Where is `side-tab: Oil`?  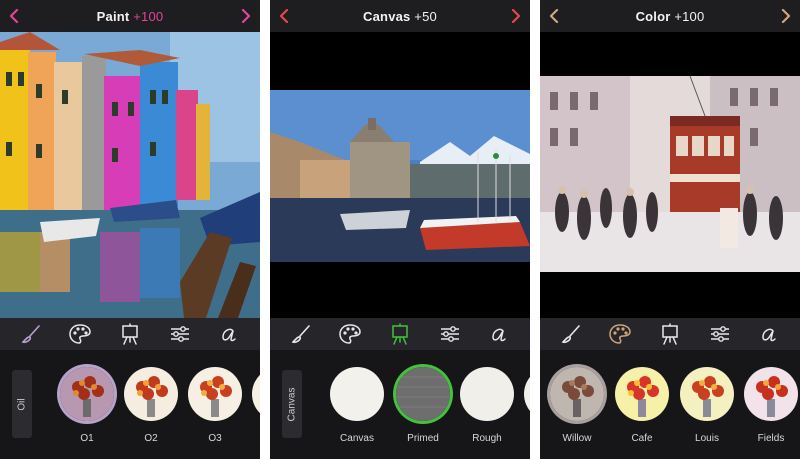
side-tab: Oil is located at coordinates (22, 404).